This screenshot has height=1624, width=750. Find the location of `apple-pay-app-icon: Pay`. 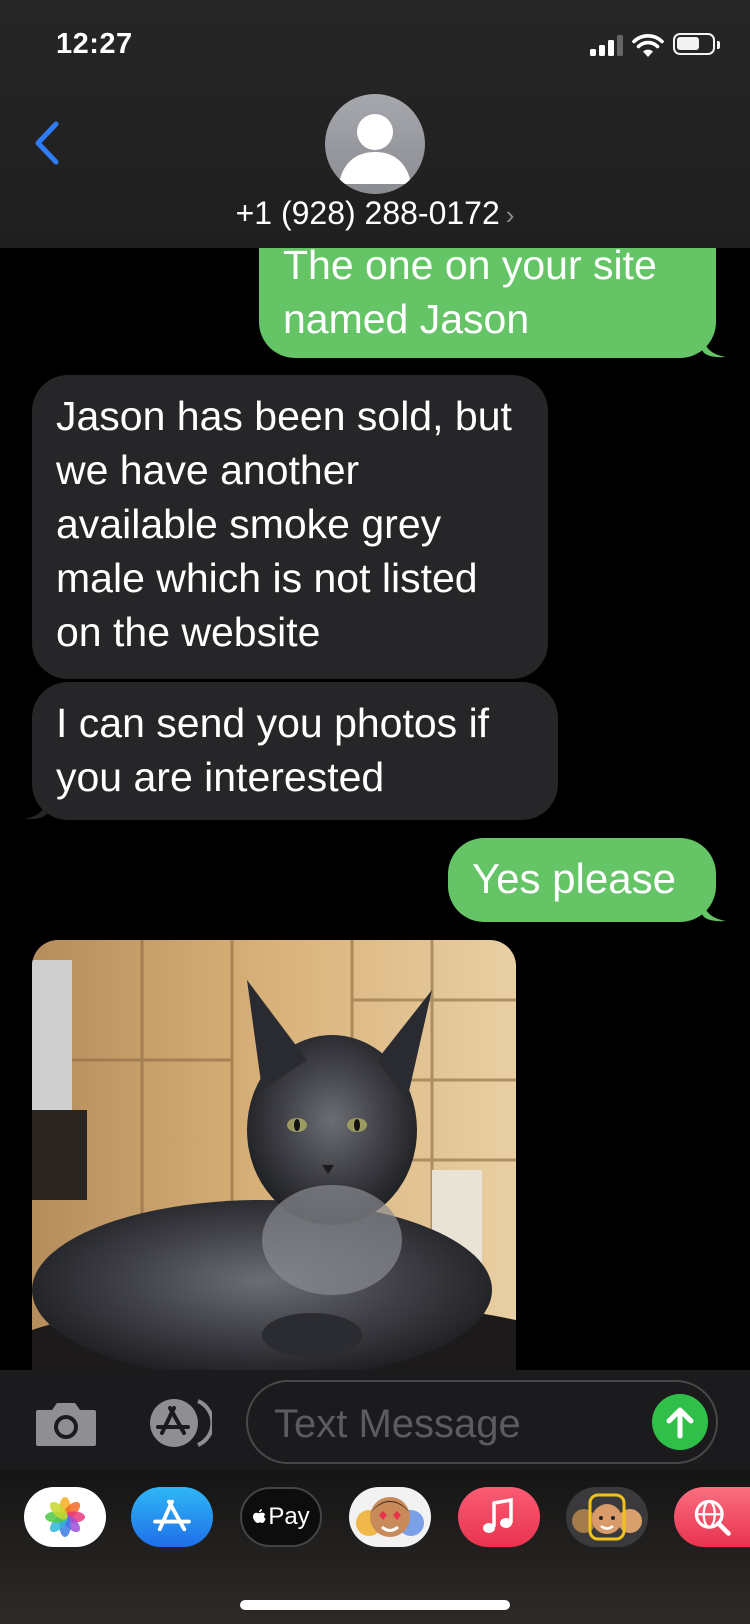

apple-pay-app-icon: Pay is located at coordinates (281, 1517).